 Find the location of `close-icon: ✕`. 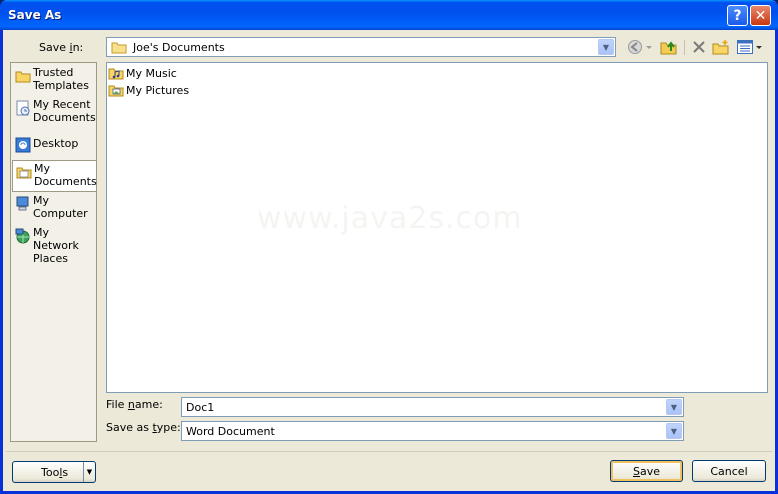

close-icon: ✕ is located at coordinates (760, 15).